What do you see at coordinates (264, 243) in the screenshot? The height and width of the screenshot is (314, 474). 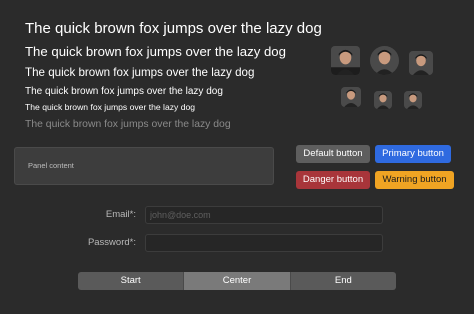 I see `password-field` at bounding box center [264, 243].